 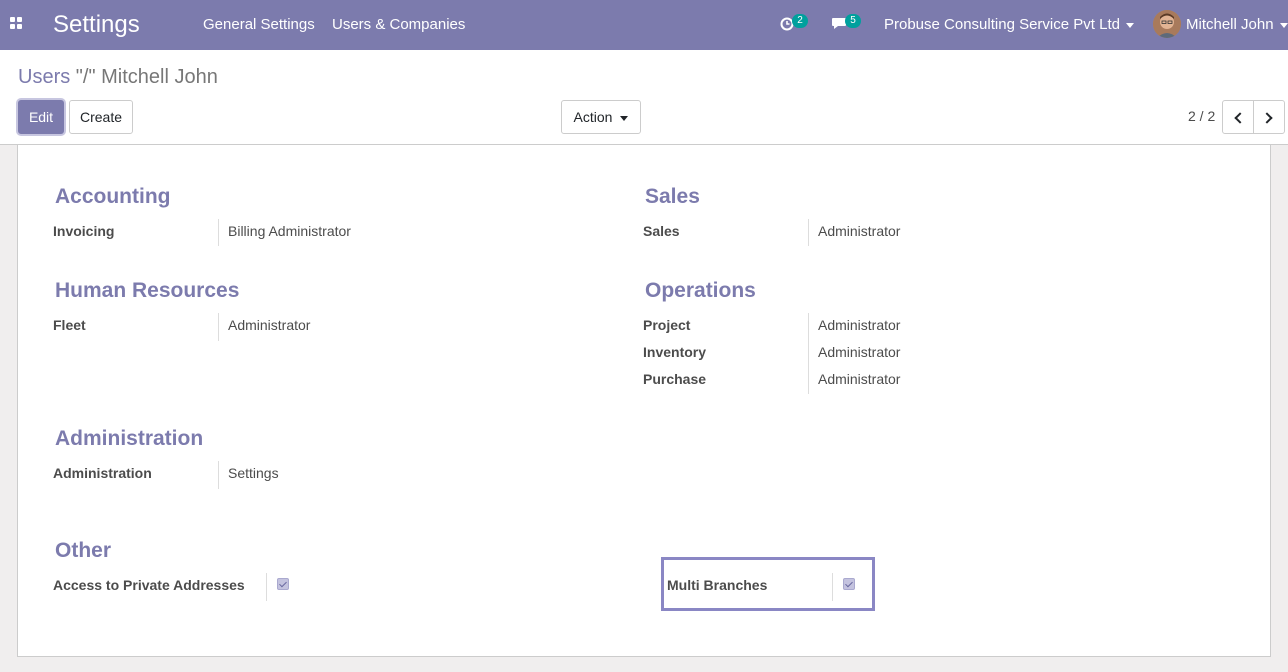 What do you see at coordinates (593, 117) in the screenshot?
I see `action-label: Action` at bounding box center [593, 117].